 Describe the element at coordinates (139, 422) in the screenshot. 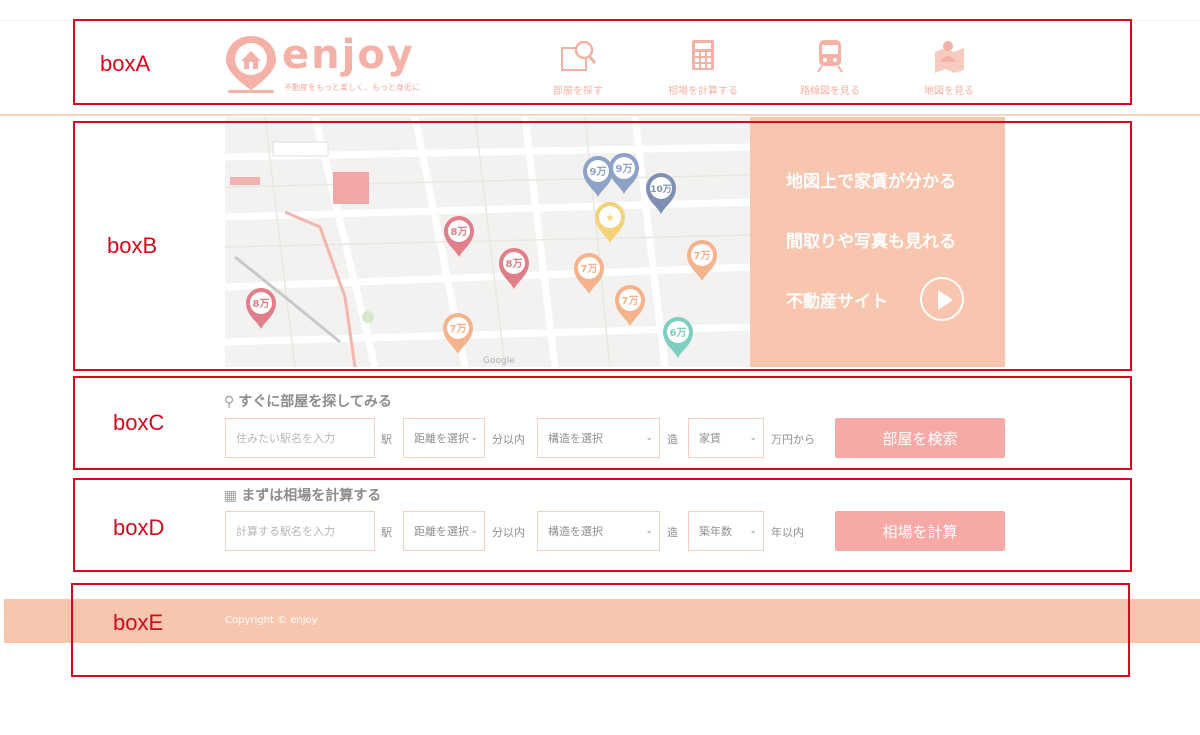

I see `annotation-label-c: boxC` at that location.